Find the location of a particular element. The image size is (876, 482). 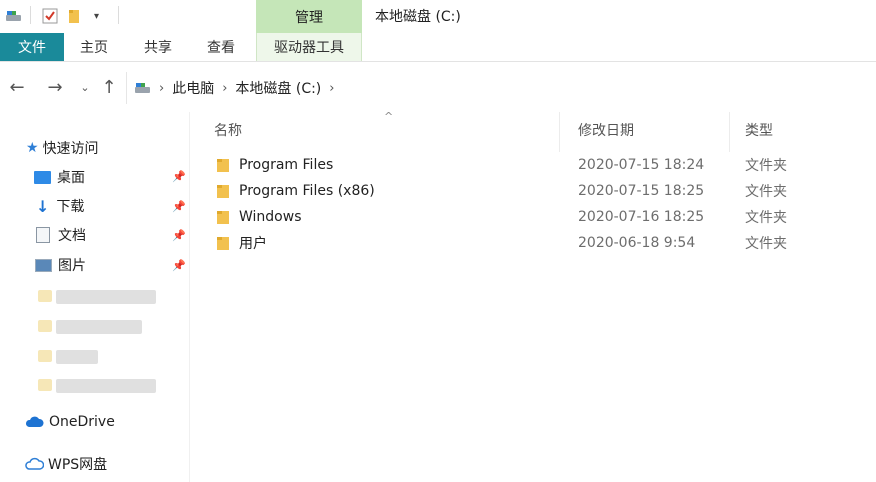

sidebar-item-label: WPS网盘 is located at coordinates (78, 465).